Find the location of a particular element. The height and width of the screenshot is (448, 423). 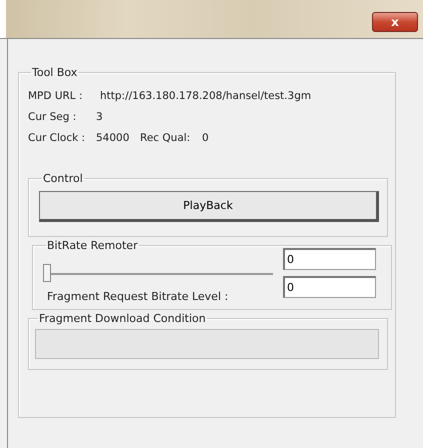

field-value: 3 is located at coordinates (99, 116).